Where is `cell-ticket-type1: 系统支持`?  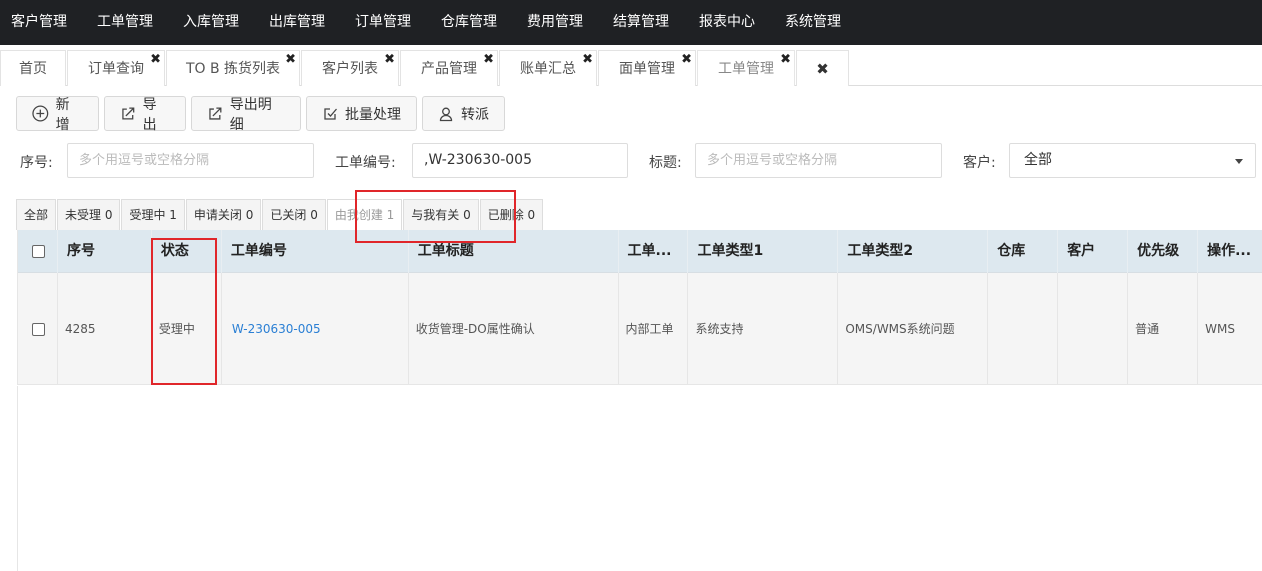 cell-ticket-type1: 系统支持 is located at coordinates (763, 329).